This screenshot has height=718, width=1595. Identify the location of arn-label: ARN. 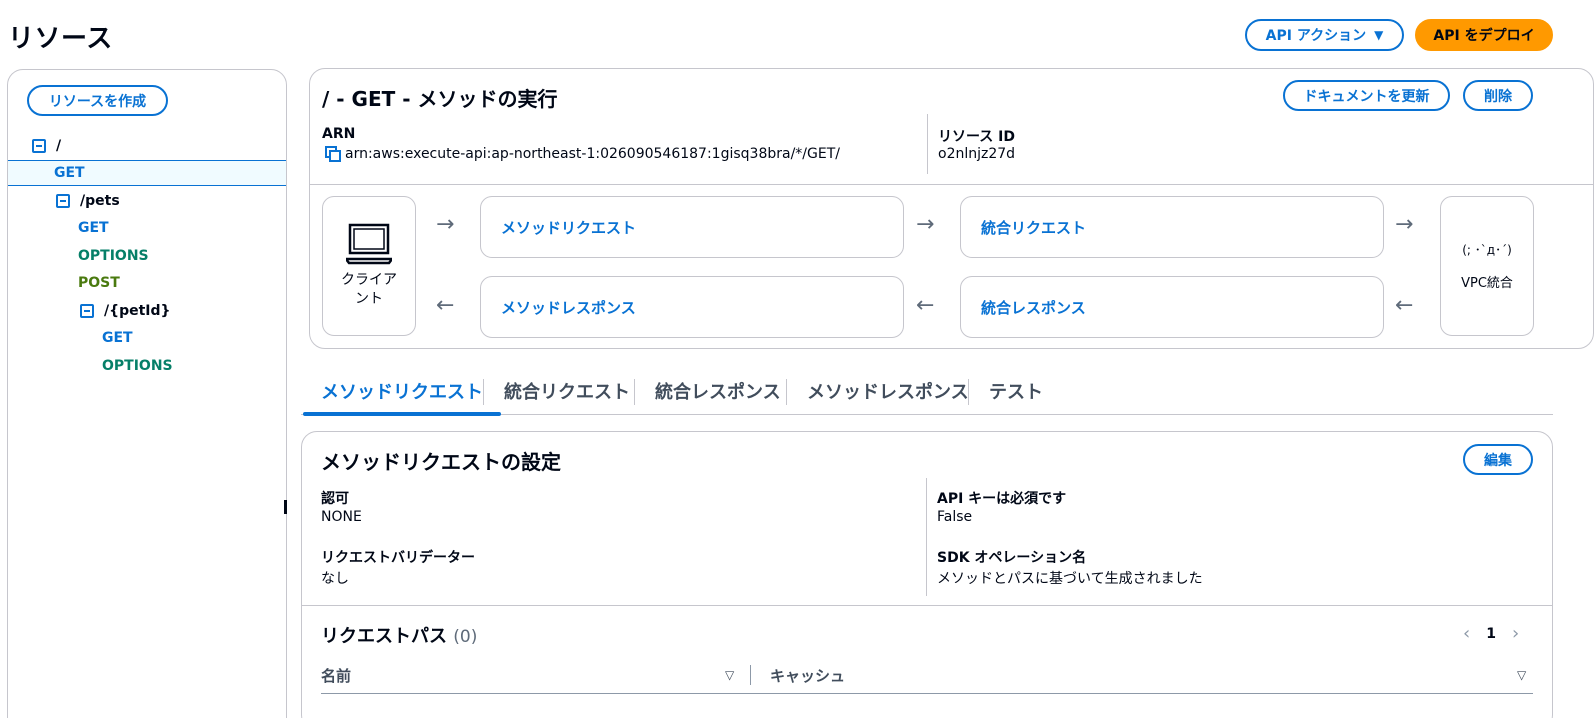
(339, 134).